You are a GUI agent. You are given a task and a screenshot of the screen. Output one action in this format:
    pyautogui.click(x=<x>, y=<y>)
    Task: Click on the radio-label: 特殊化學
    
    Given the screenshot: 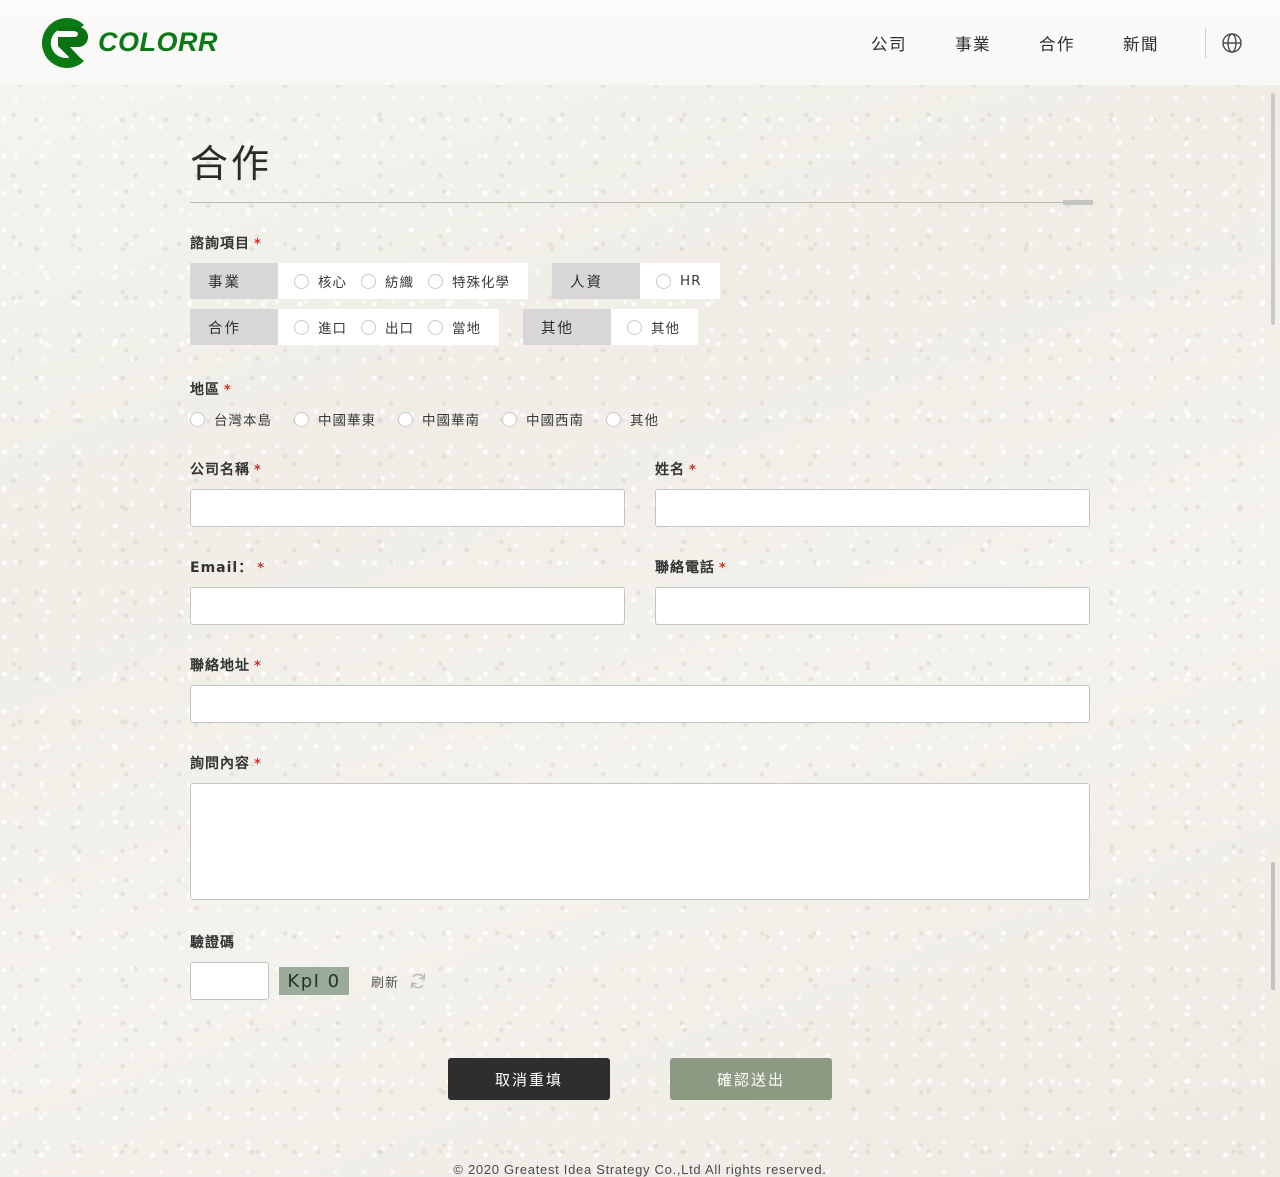 What is the action you would take?
    pyautogui.click(x=481, y=283)
    